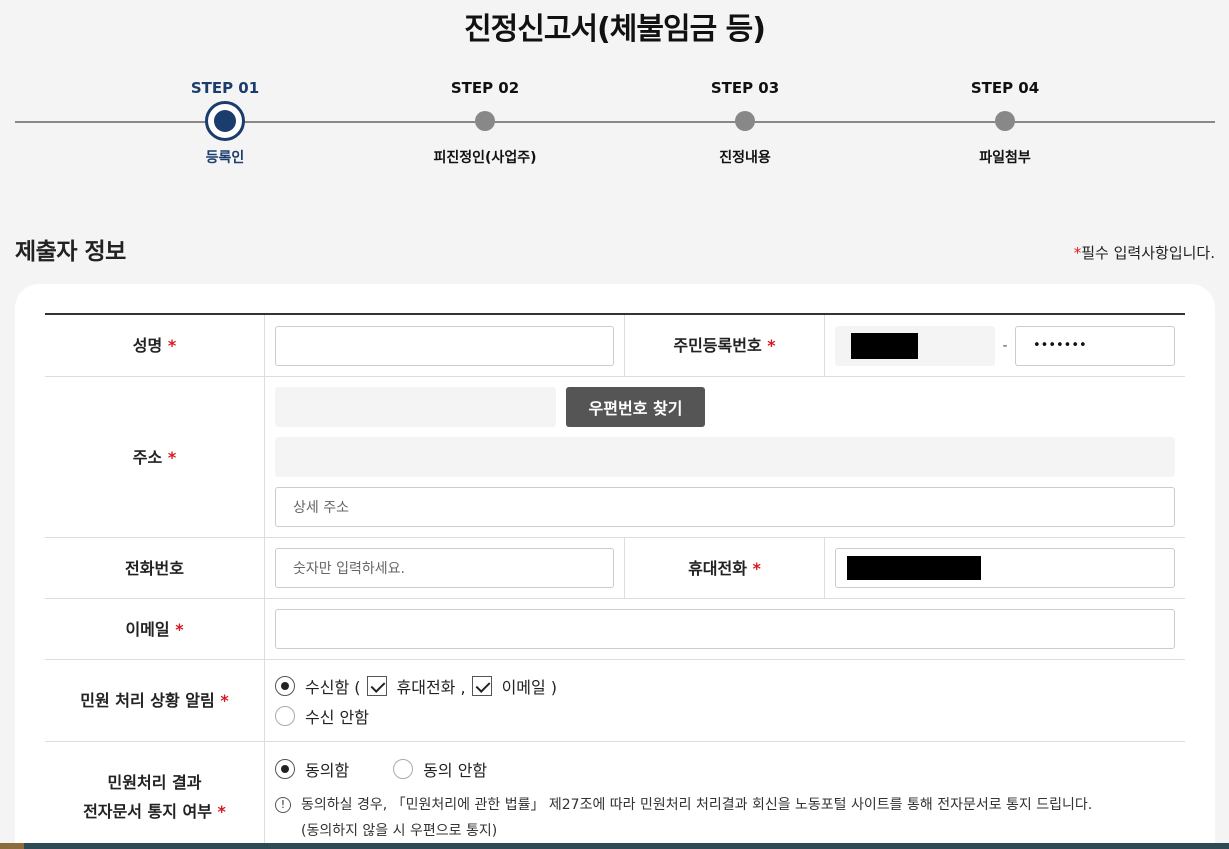 This screenshot has width=1229, height=849. I want to click on address-label: 주소 *, so click(155, 457).